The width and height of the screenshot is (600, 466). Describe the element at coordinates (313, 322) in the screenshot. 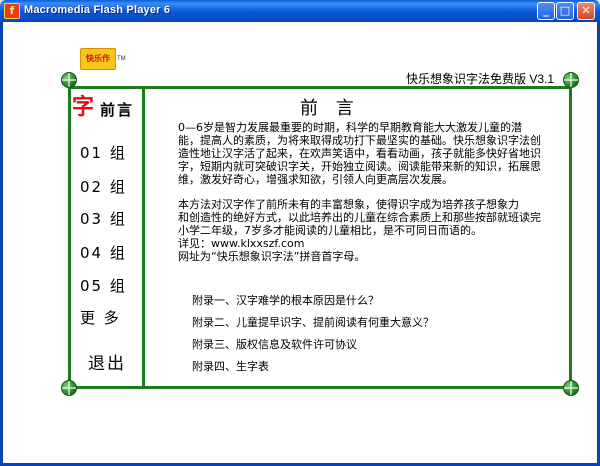

I see `appendix-link-2: 附录二、儿童提早识字、提前阅读有何重大意义？` at that location.